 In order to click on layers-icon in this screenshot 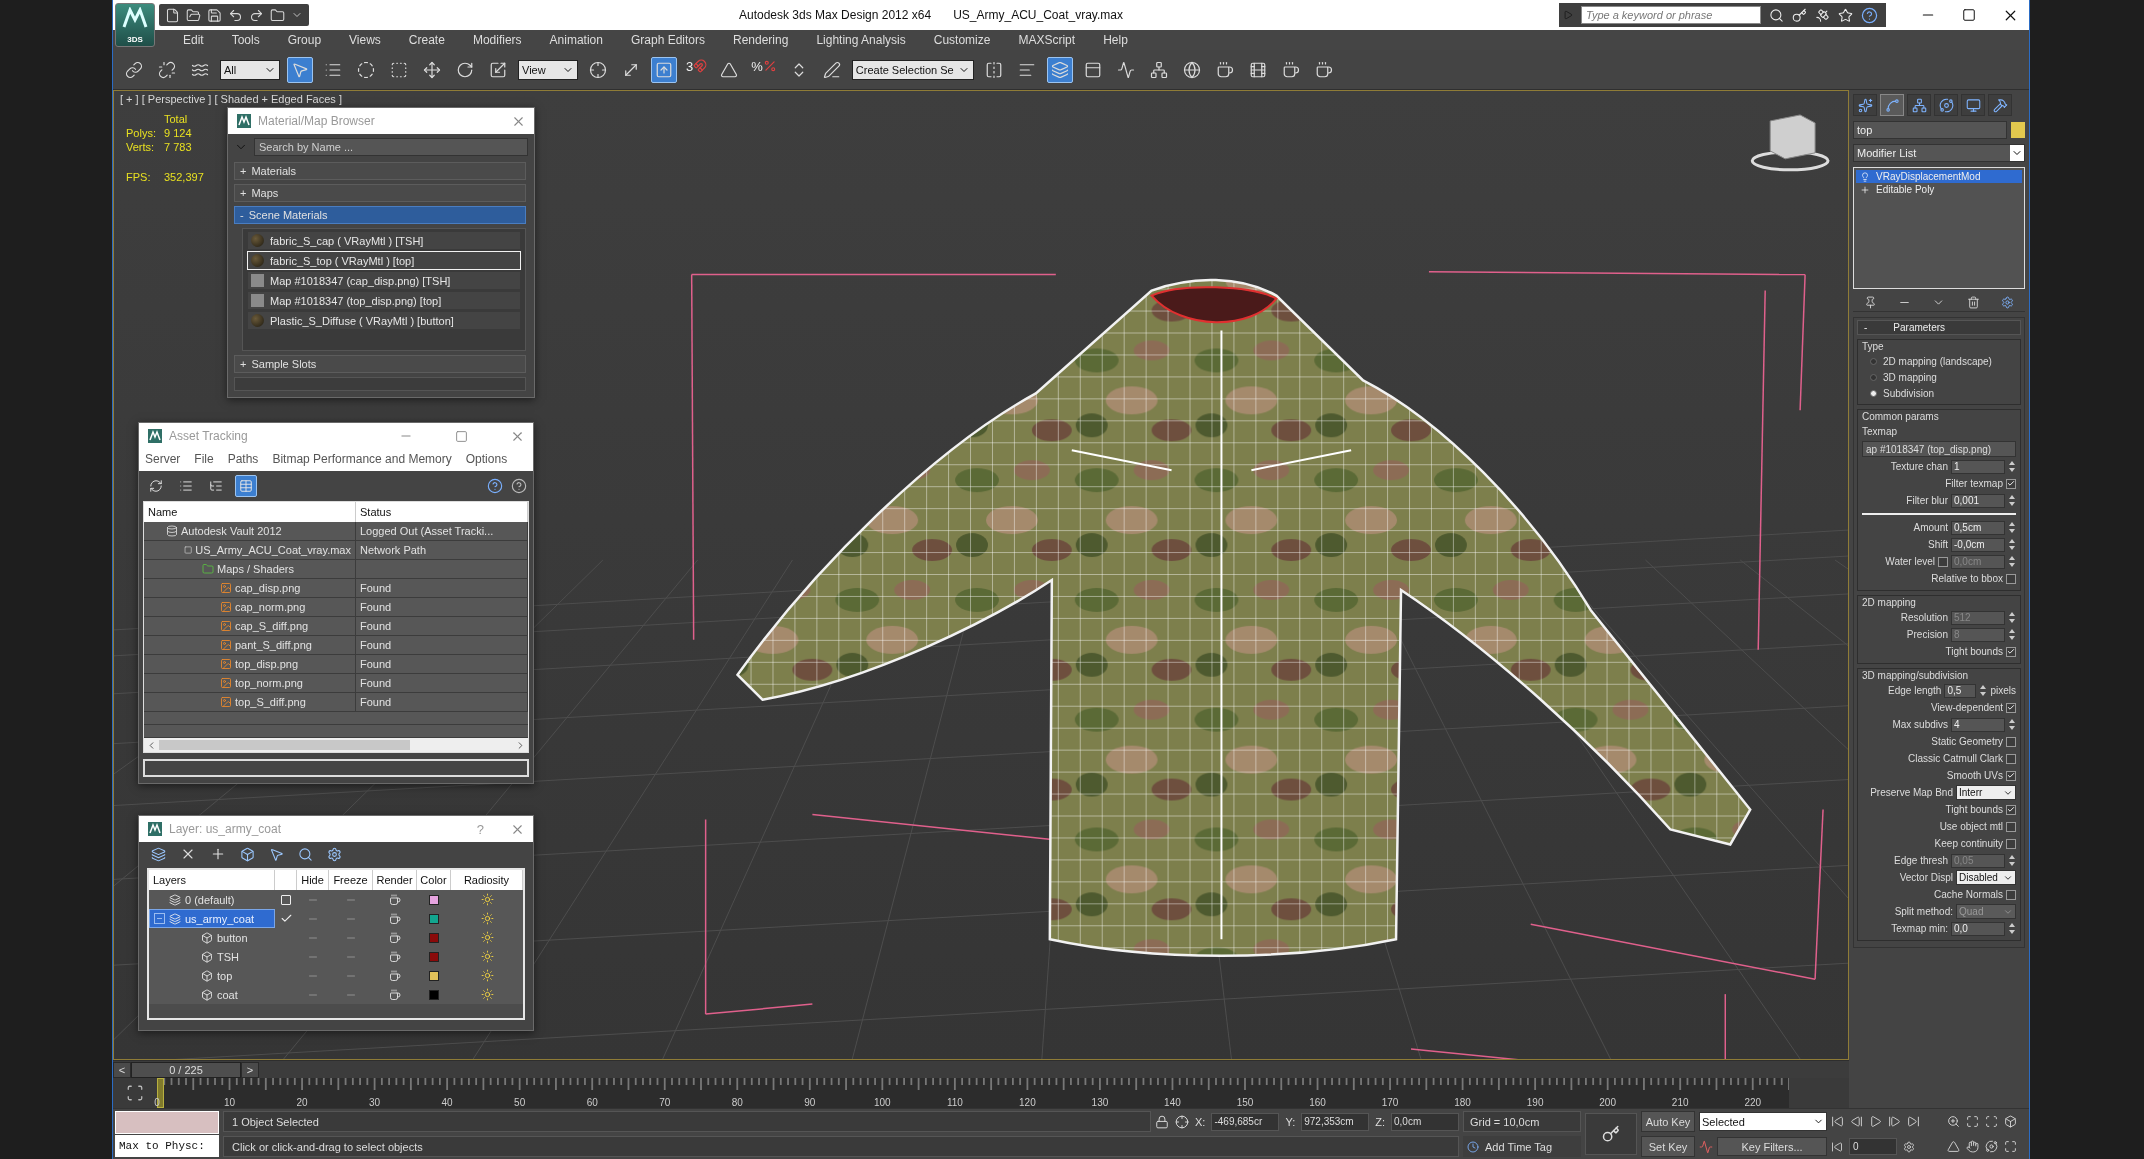, I will do `click(1059, 69)`.